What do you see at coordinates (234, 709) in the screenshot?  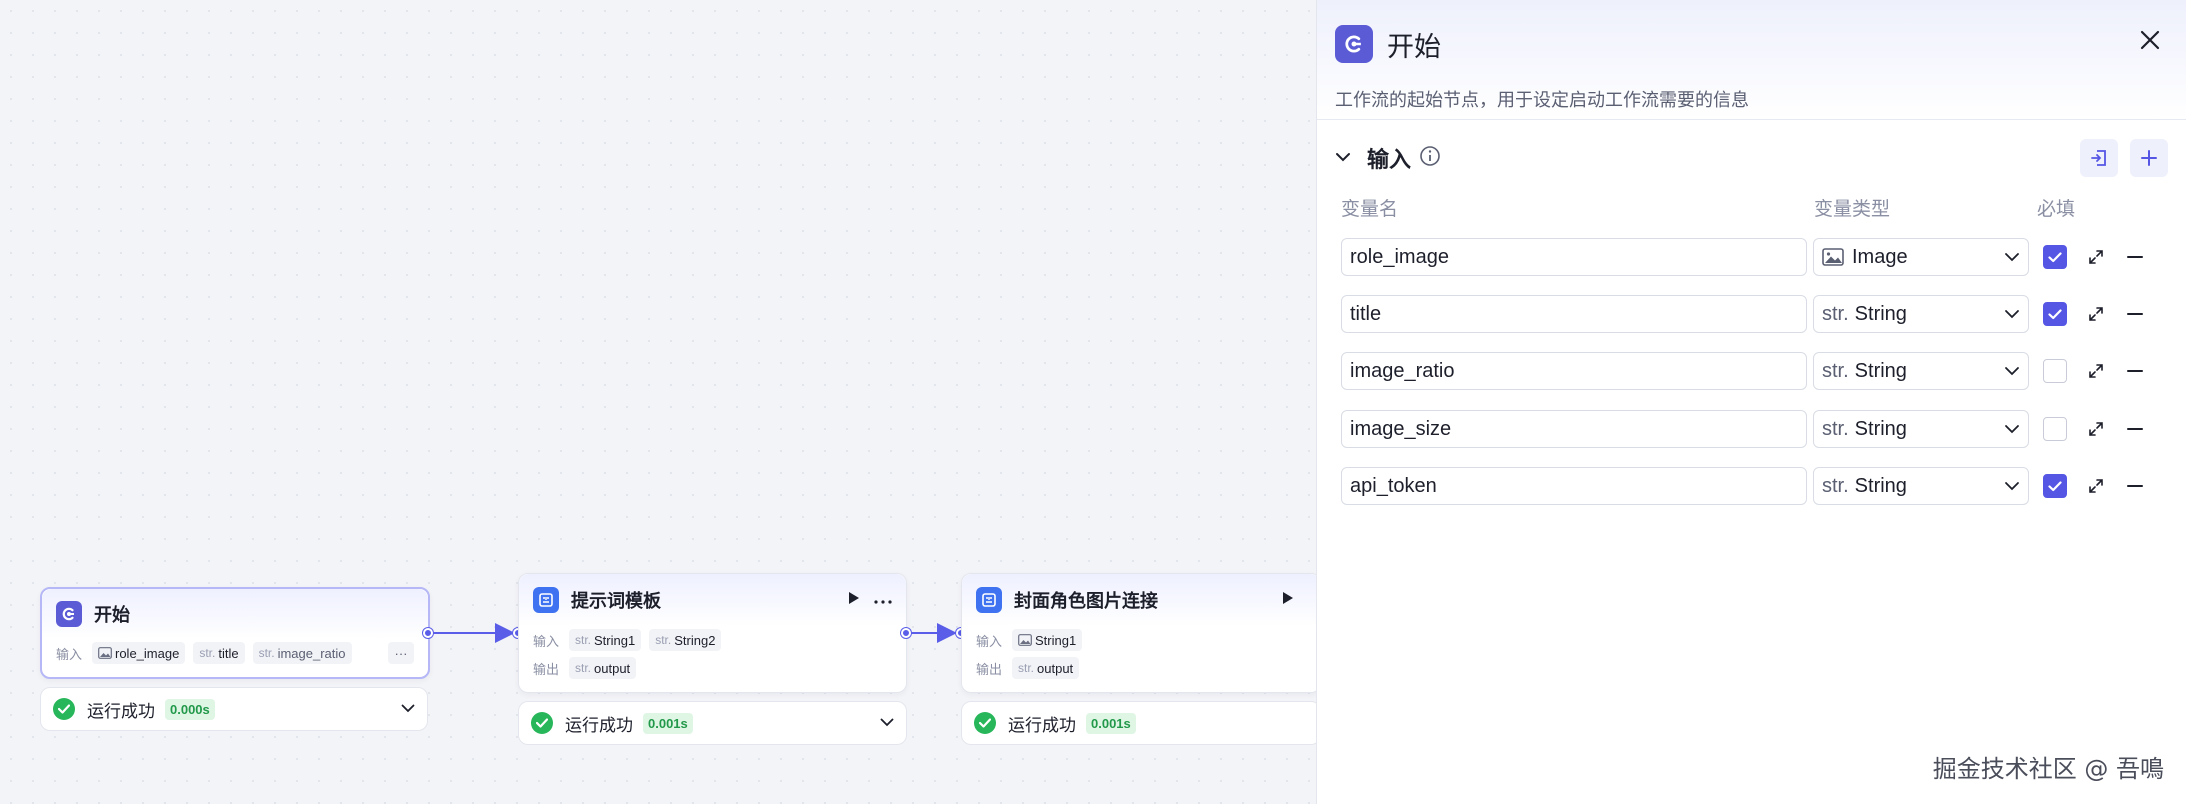 I see `start-status-bar: 运行成功 0.000s` at bounding box center [234, 709].